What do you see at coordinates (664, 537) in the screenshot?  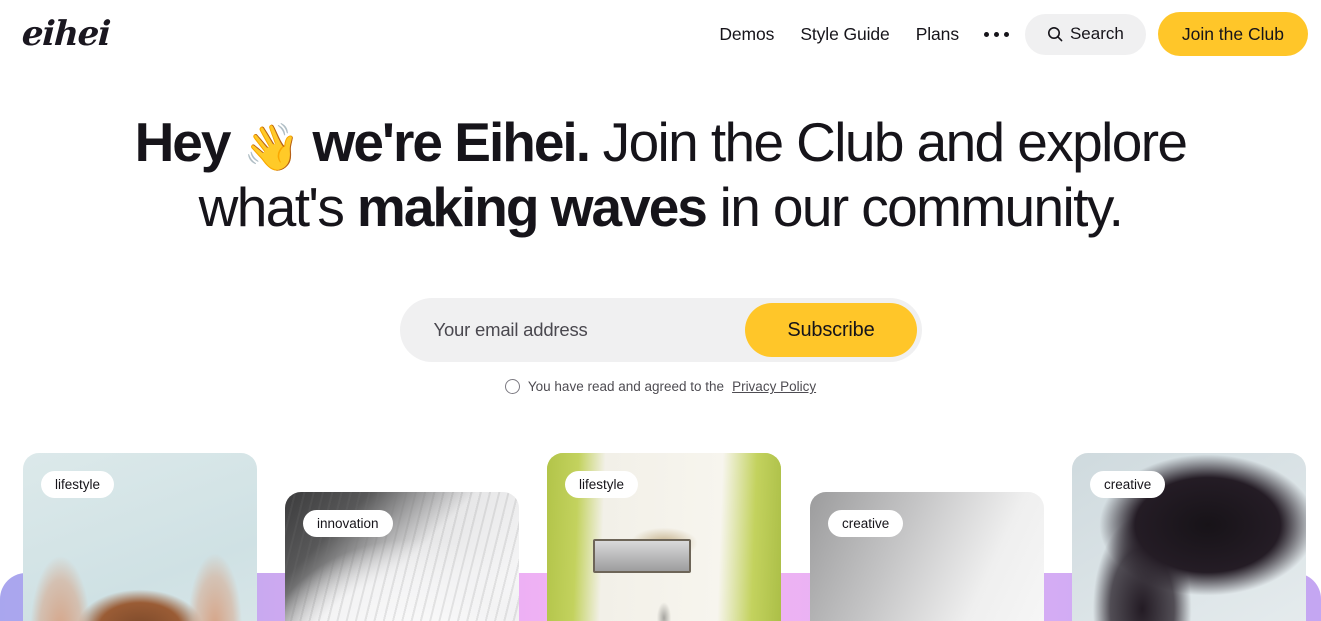 I see `card-item-3: lifestyle` at bounding box center [664, 537].